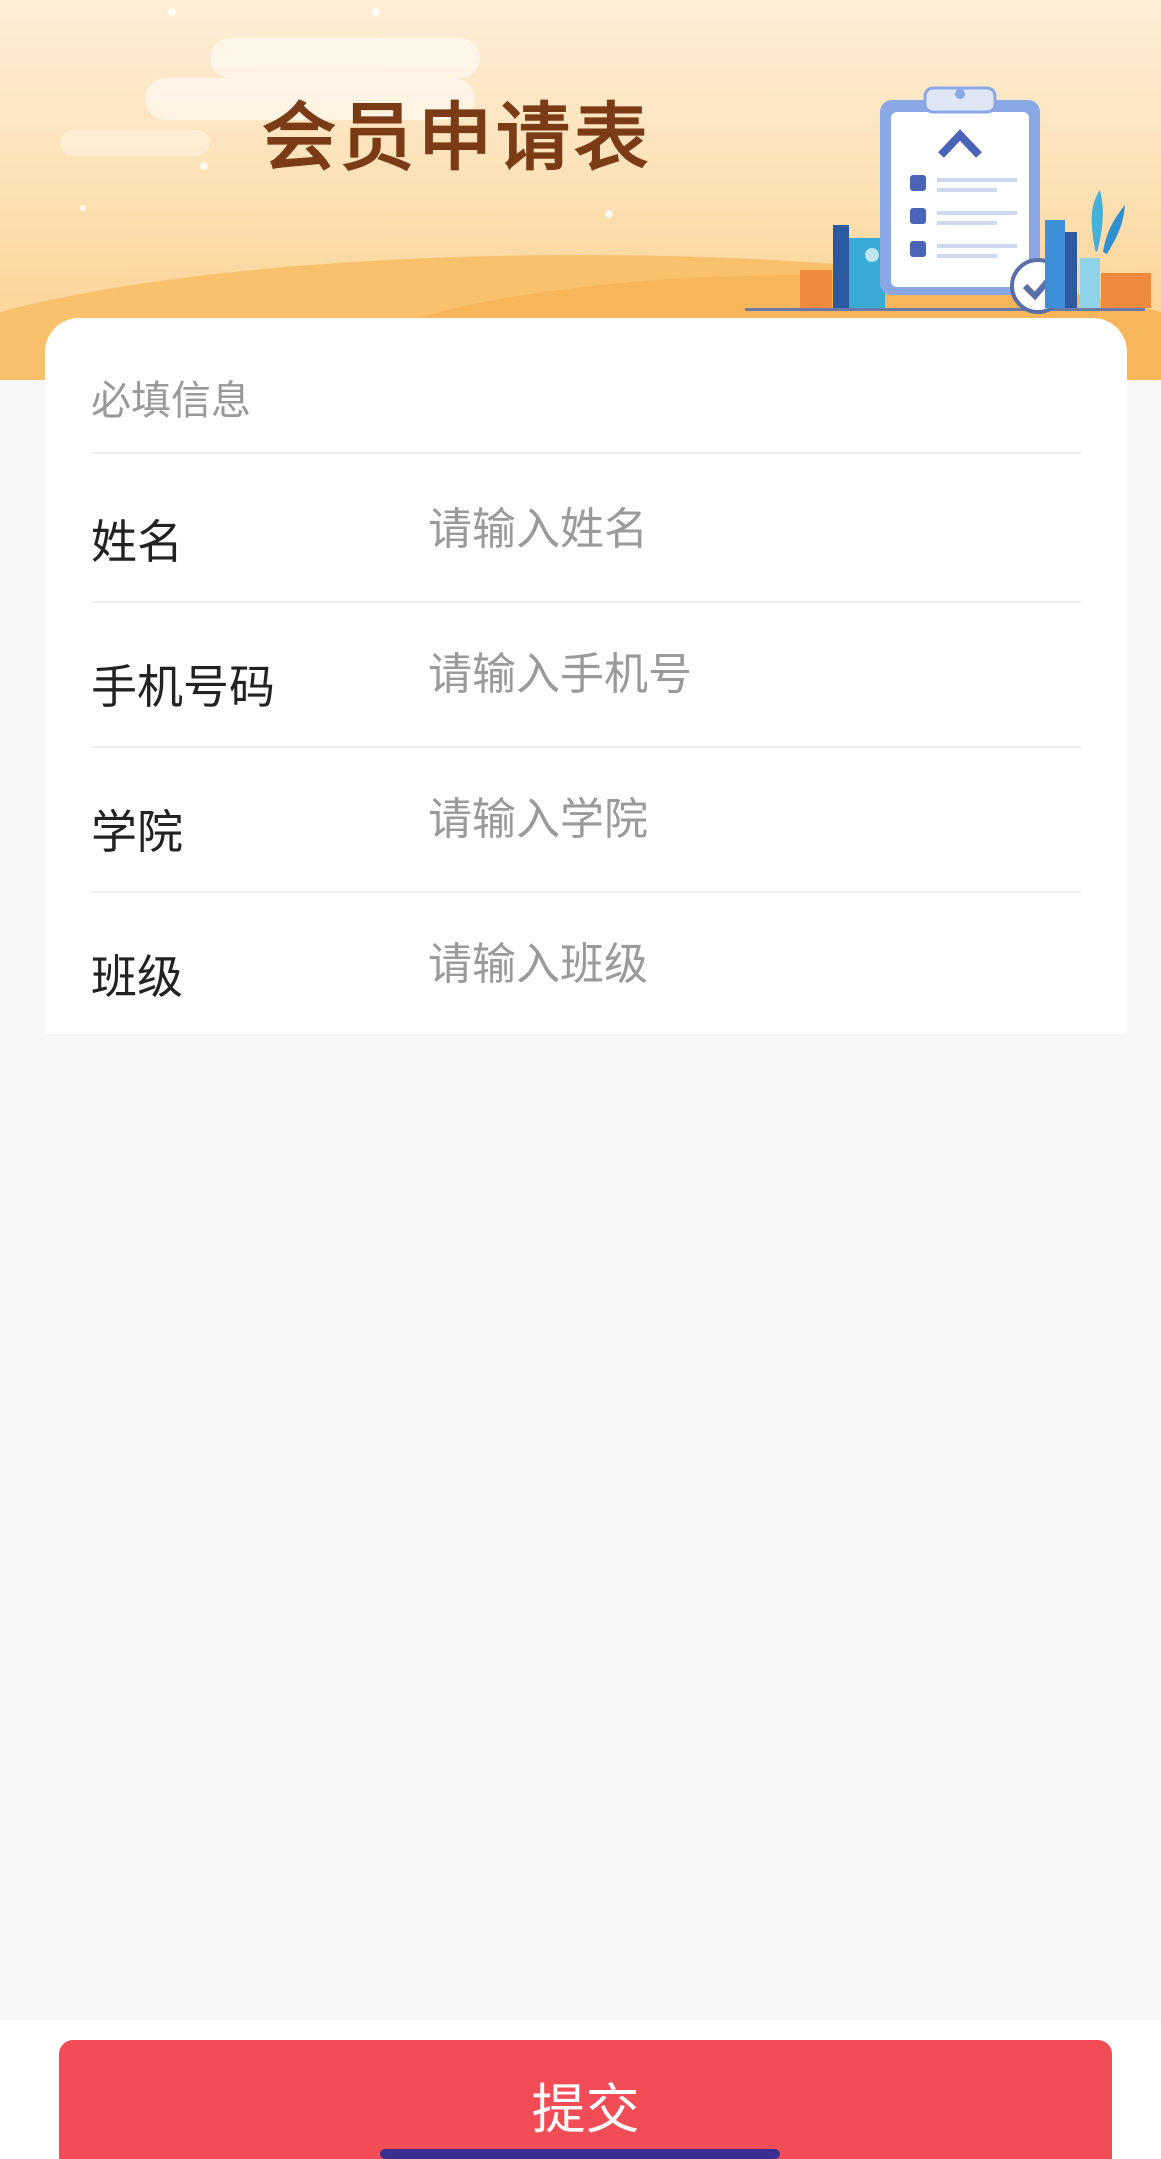 The image size is (1161, 2159). What do you see at coordinates (753, 964) in the screenshot?
I see `class-input` at bounding box center [753, 964].